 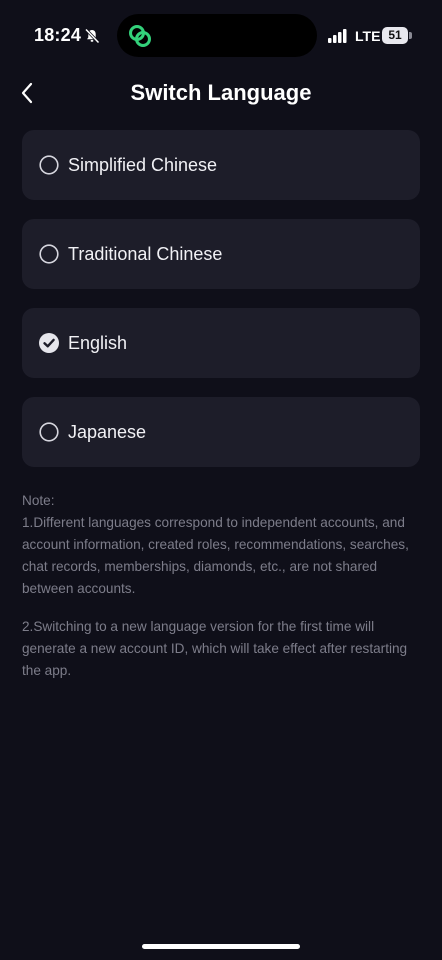 What do you see at coordinates (49, 343) in the screenshot?
I see `checkmark-circle-icon` at bounding box center [49, 343].